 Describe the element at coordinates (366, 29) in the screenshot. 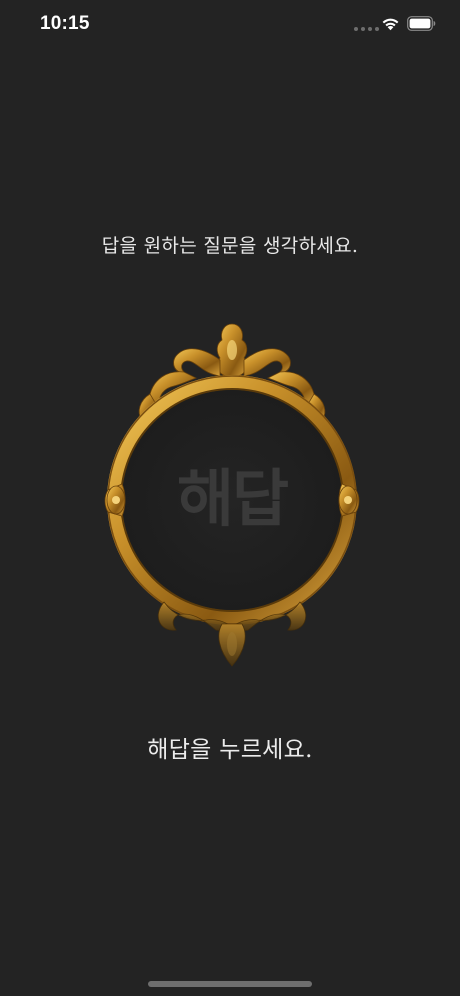

I see `cellular-signal-icon` at that location.